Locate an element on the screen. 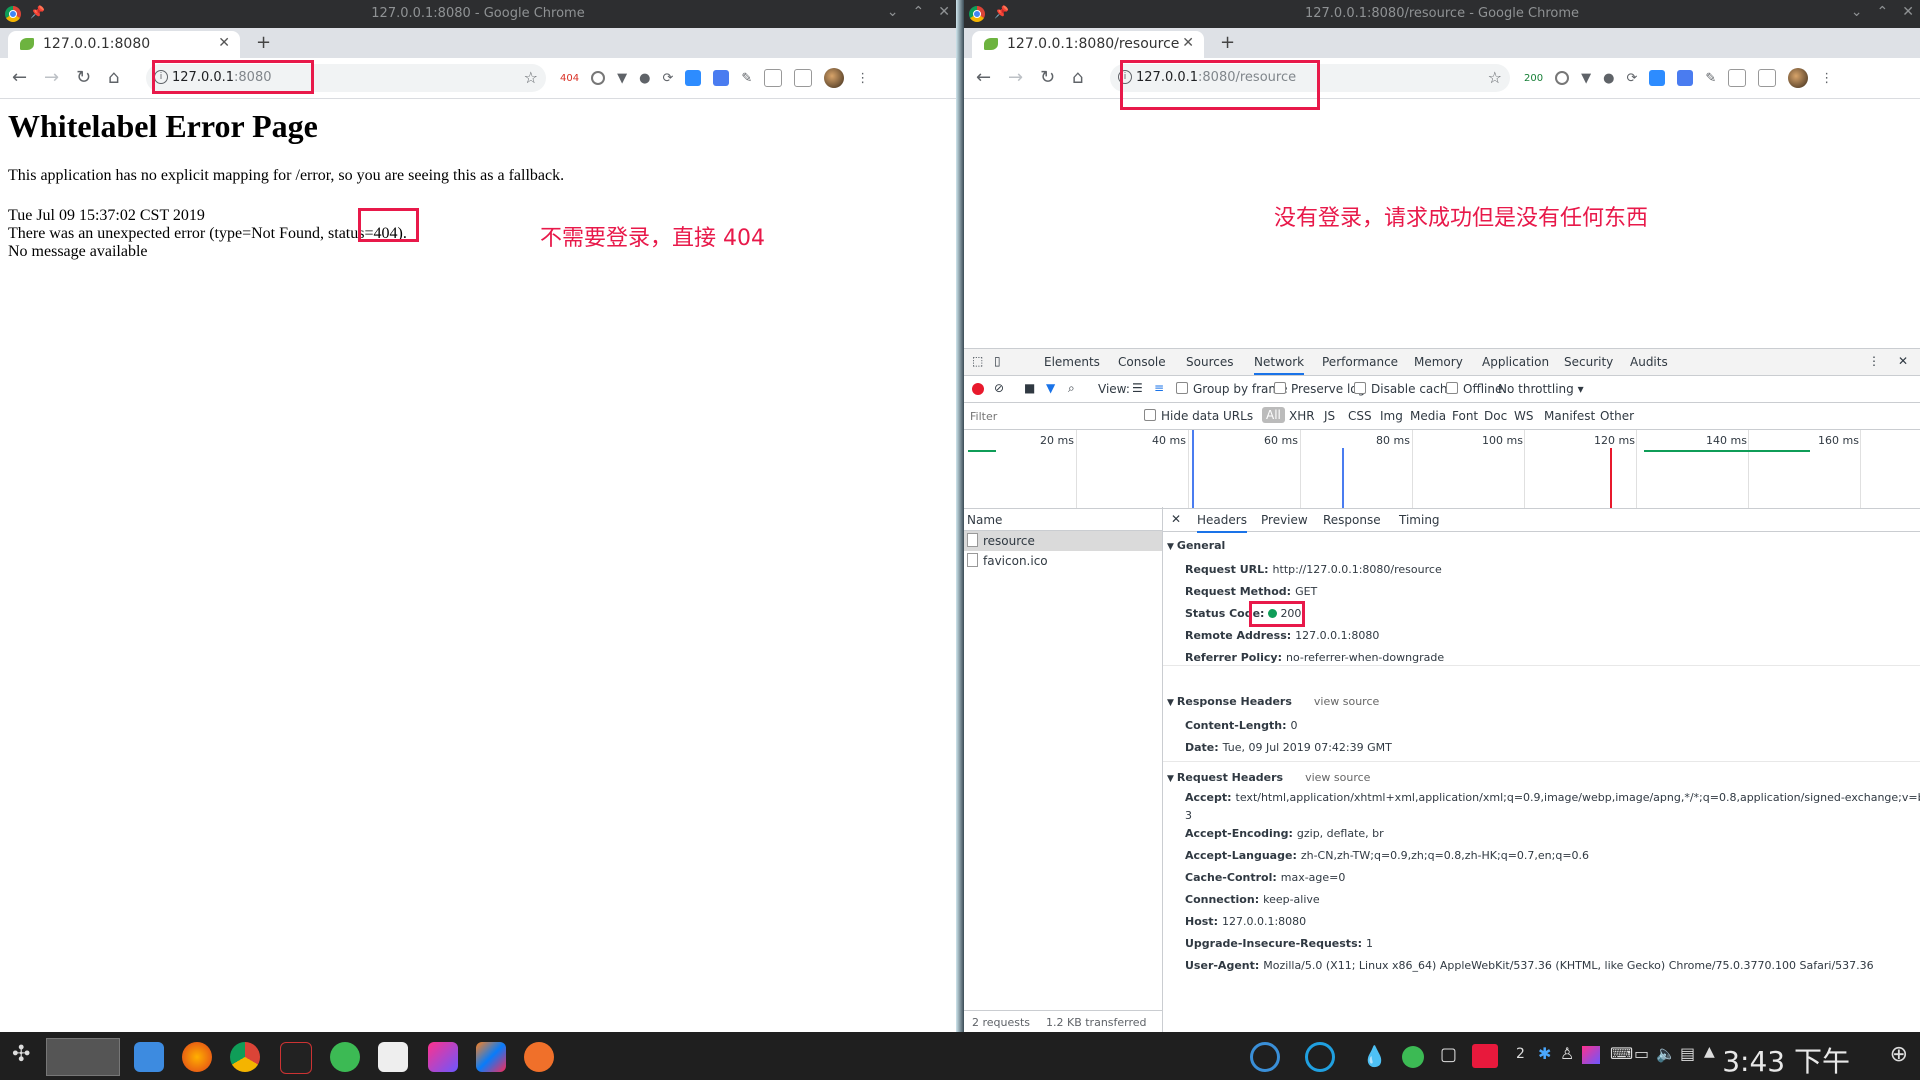 Image resolution: width=1920 pixels, height=1080 pixels. device-toolbar-icon: ▯ is located at coordinates (997, 361).